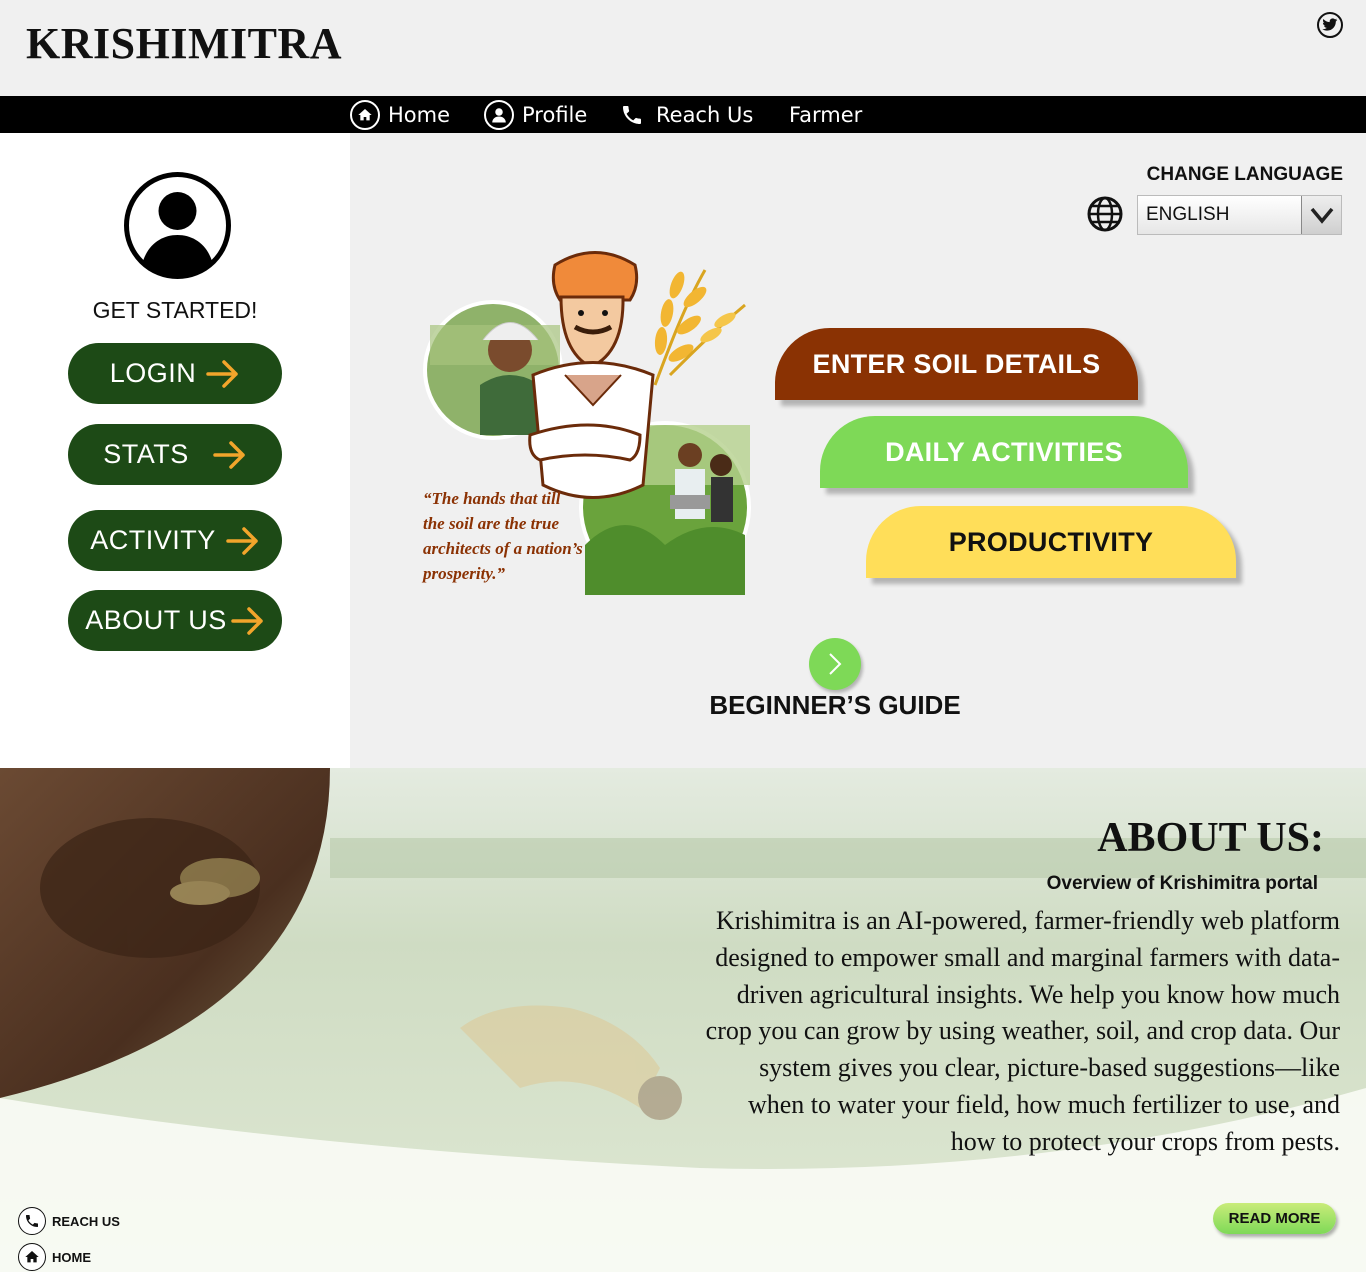 This screenshot has height=1272, width=1366. What do you see at coordinates (156, 620) in the screenshot?
I see `about-us-button-label: ABOUT US` at bounding box center [156, 620].